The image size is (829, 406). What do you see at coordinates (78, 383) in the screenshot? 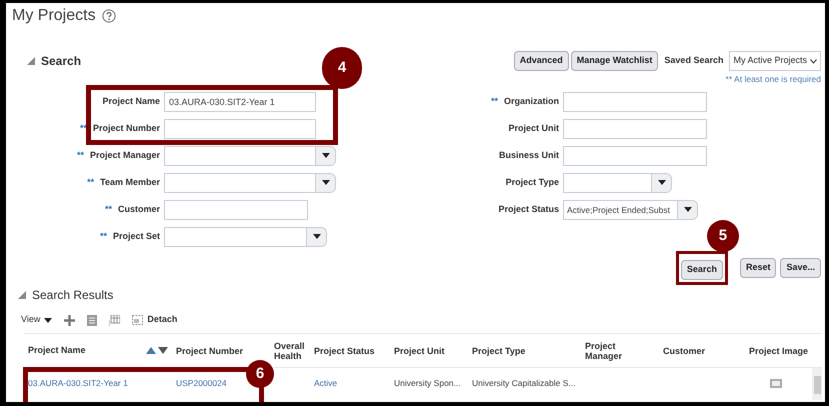
I see `link: 03.AURA-030.SIT2-Year 1` at bounding box center [78, 383].